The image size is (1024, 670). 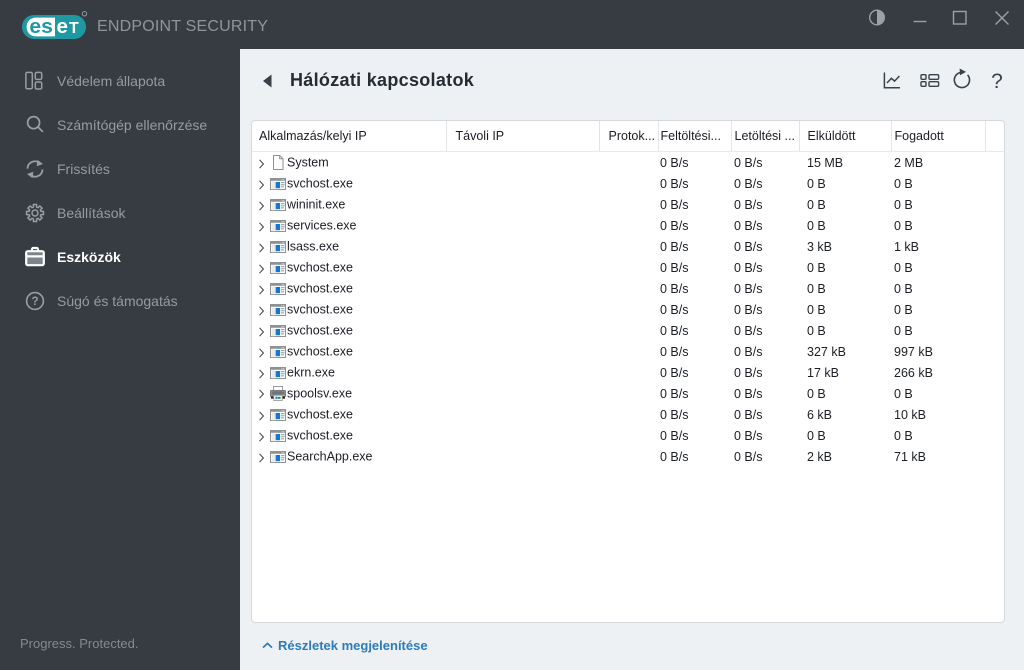 What do you see at coordinates (40, 26) in the screenshot?
I see `svg-text: es` at bounding box center [40, 26].